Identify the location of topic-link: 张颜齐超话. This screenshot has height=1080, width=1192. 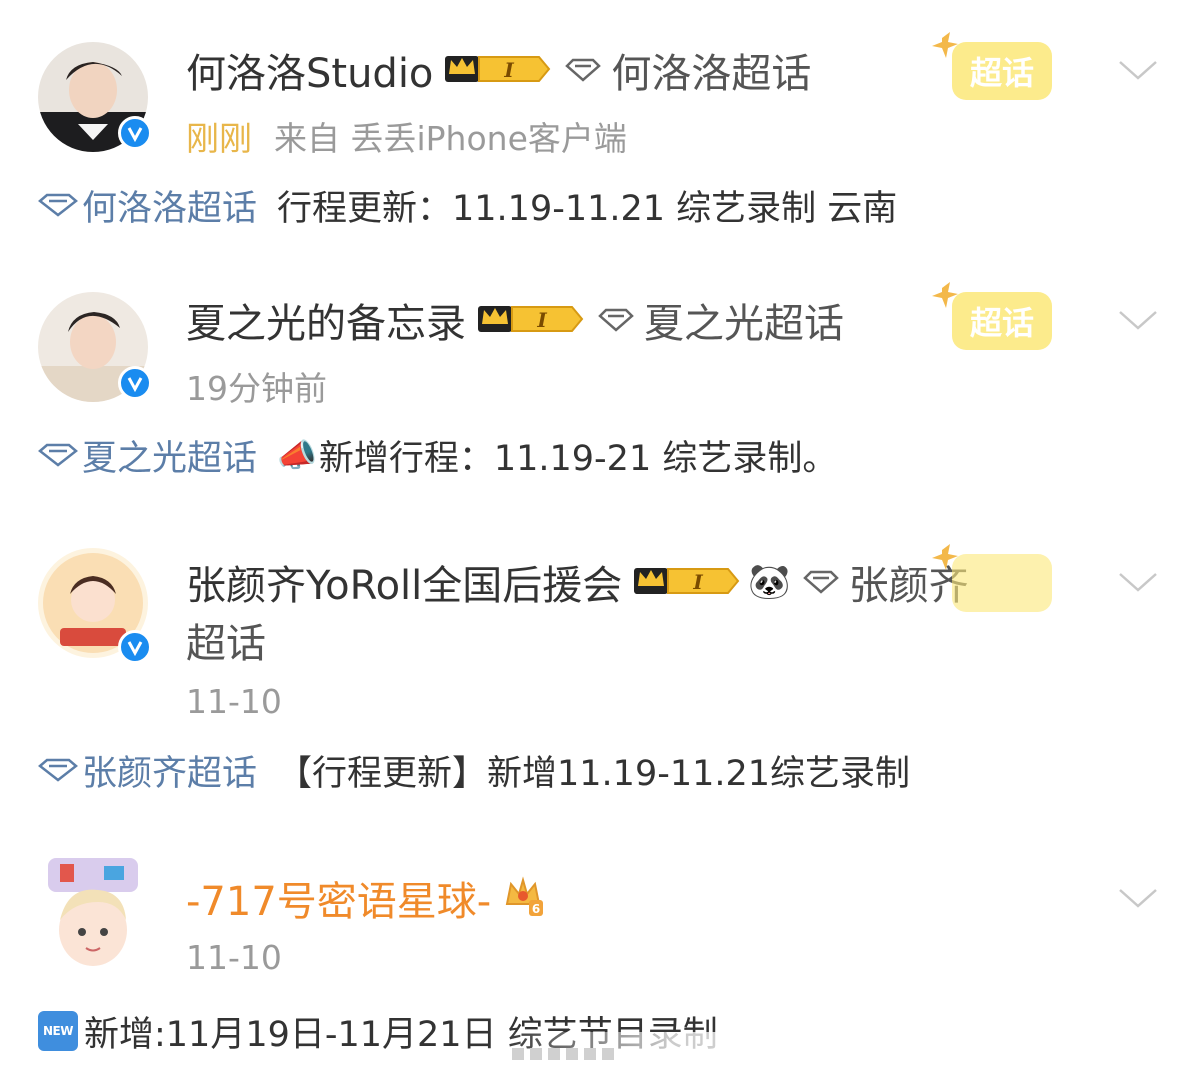
(147, 770).